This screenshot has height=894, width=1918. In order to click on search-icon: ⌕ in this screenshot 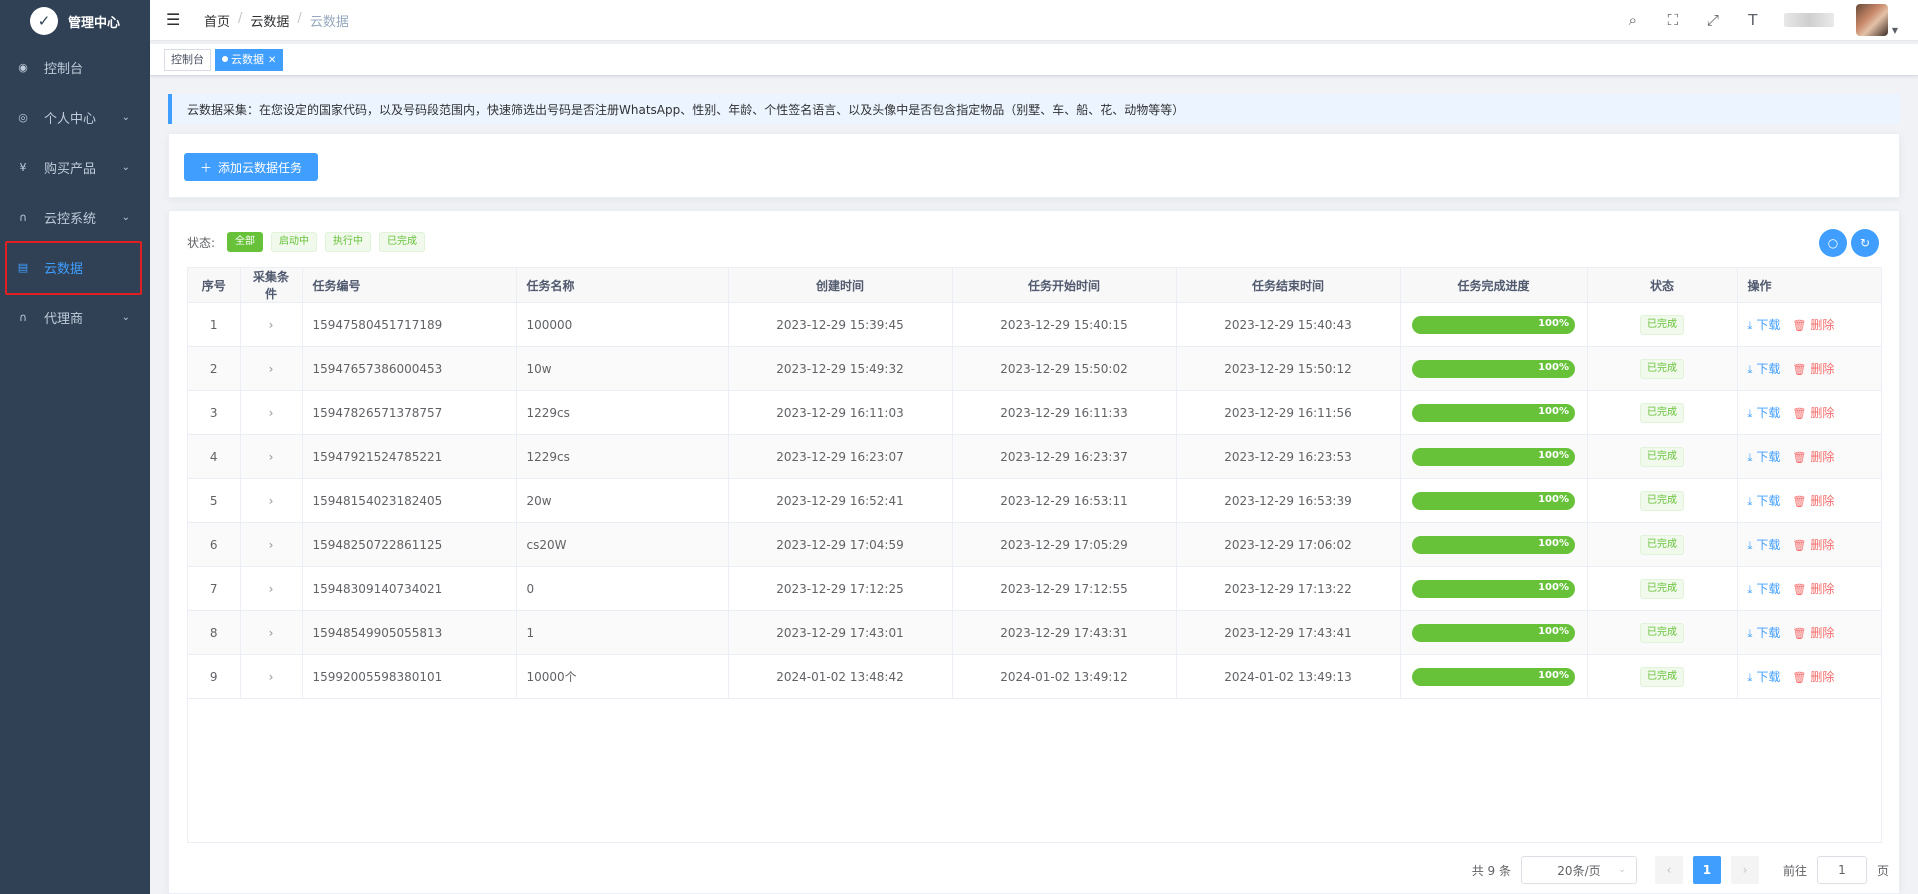, I will do `click(1633, 20)`.